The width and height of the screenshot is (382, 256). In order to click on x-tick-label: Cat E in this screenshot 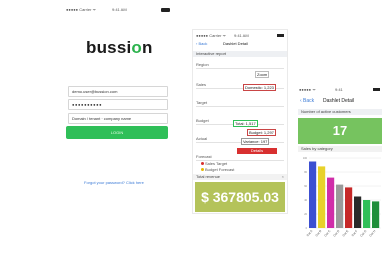, I will do `click(345, 233)`.